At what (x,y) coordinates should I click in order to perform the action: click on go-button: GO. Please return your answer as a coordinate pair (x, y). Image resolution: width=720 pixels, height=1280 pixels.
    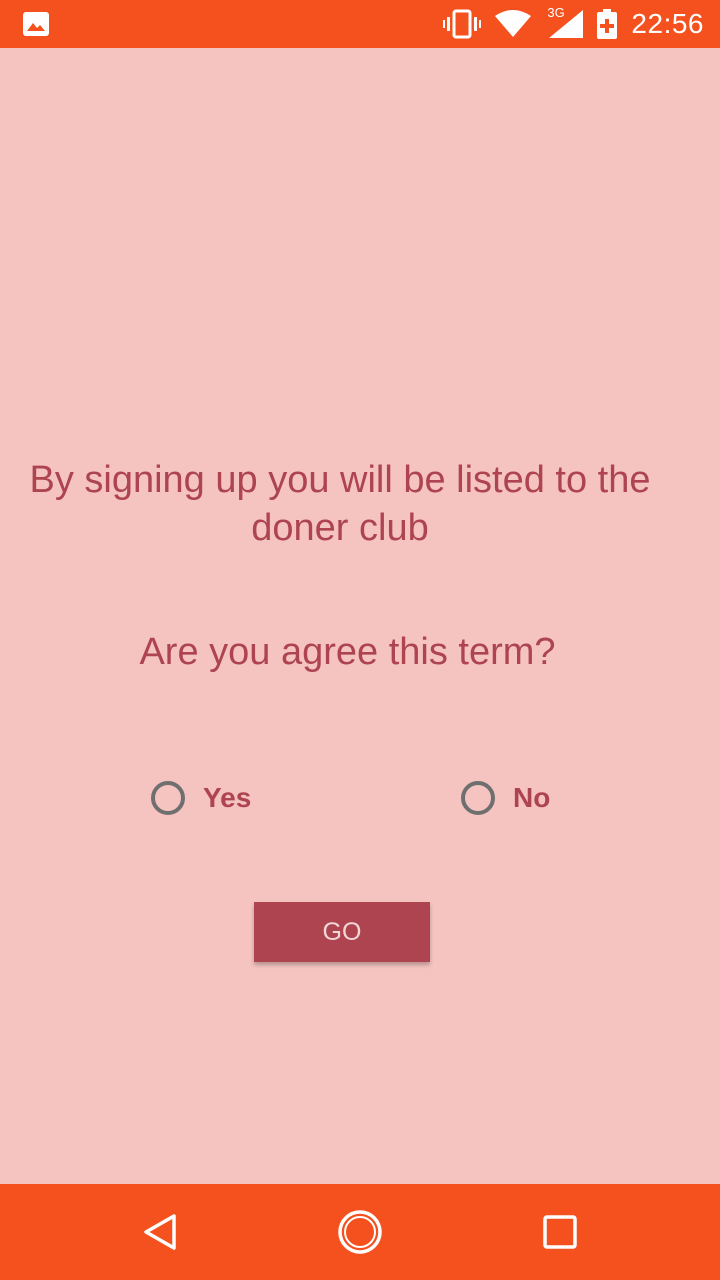
    Looking at the image, I should click on (342, 932).